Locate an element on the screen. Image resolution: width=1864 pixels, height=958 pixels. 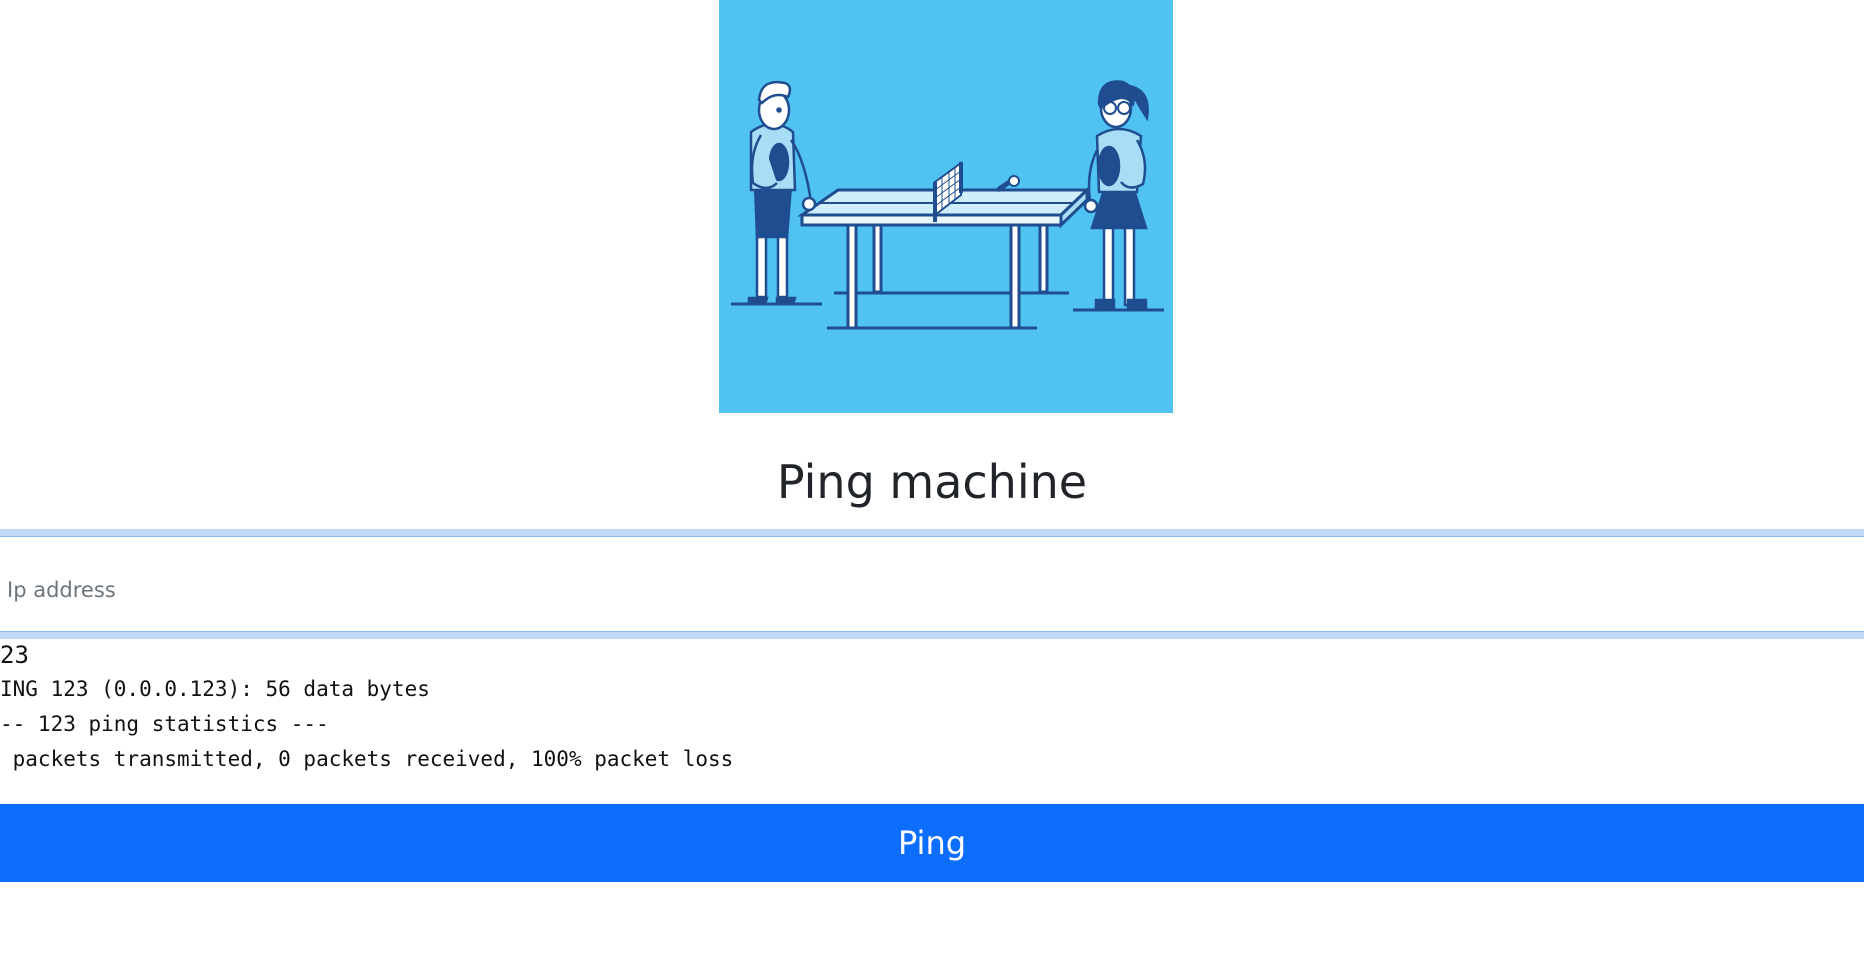
table-tennis-players-image is located at coordinates (946, 206).